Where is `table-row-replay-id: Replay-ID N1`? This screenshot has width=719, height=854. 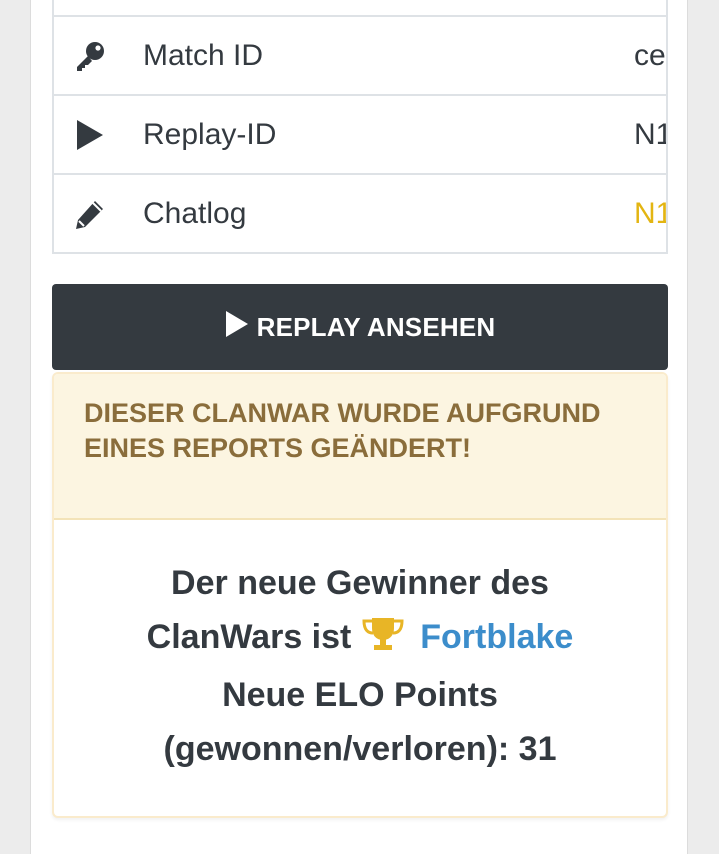 table-row-replay-id: Replay-ID N1 is located at coordinates (360, 135).